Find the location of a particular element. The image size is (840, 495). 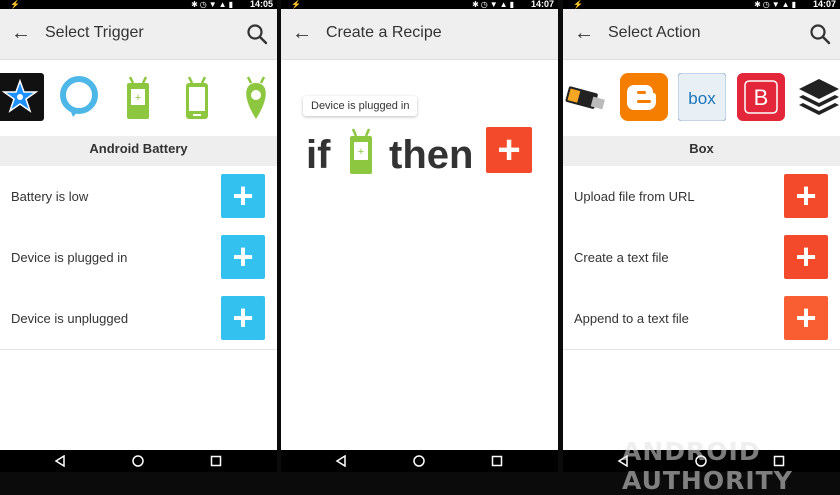

blogger-icon is located at coordinates (644, 97).